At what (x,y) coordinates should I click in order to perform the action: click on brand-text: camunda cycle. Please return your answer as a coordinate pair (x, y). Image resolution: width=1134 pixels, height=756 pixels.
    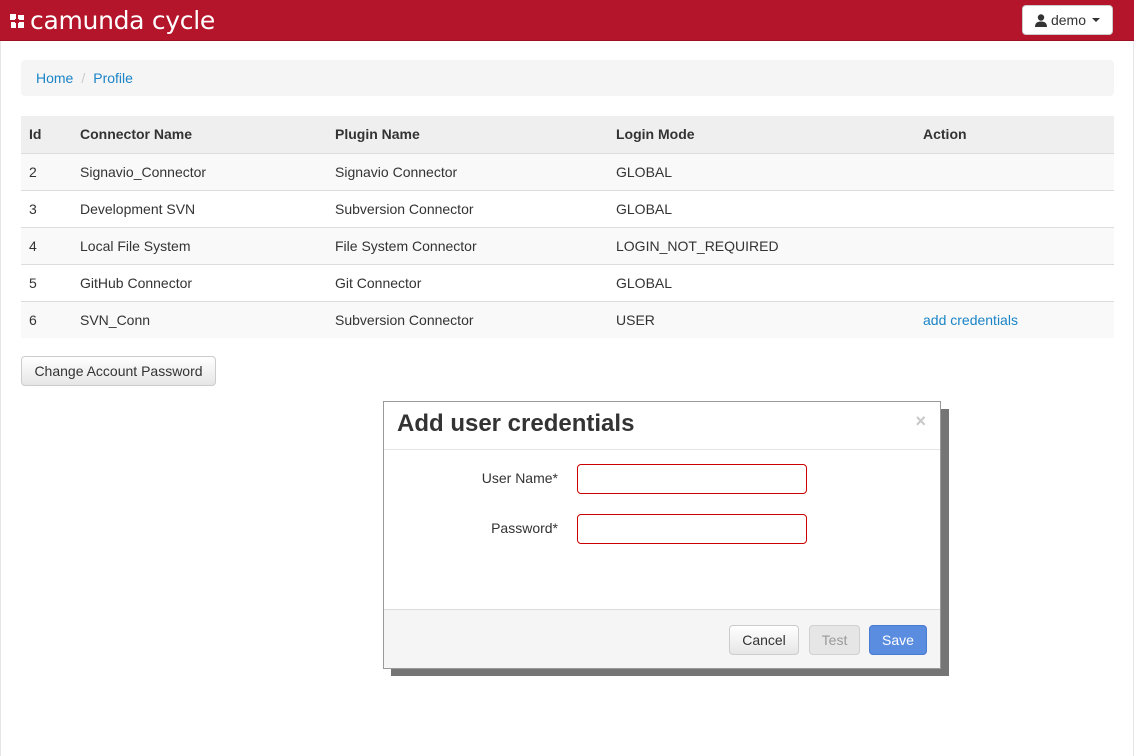
    Looking at the image, I should click on (122, 20).